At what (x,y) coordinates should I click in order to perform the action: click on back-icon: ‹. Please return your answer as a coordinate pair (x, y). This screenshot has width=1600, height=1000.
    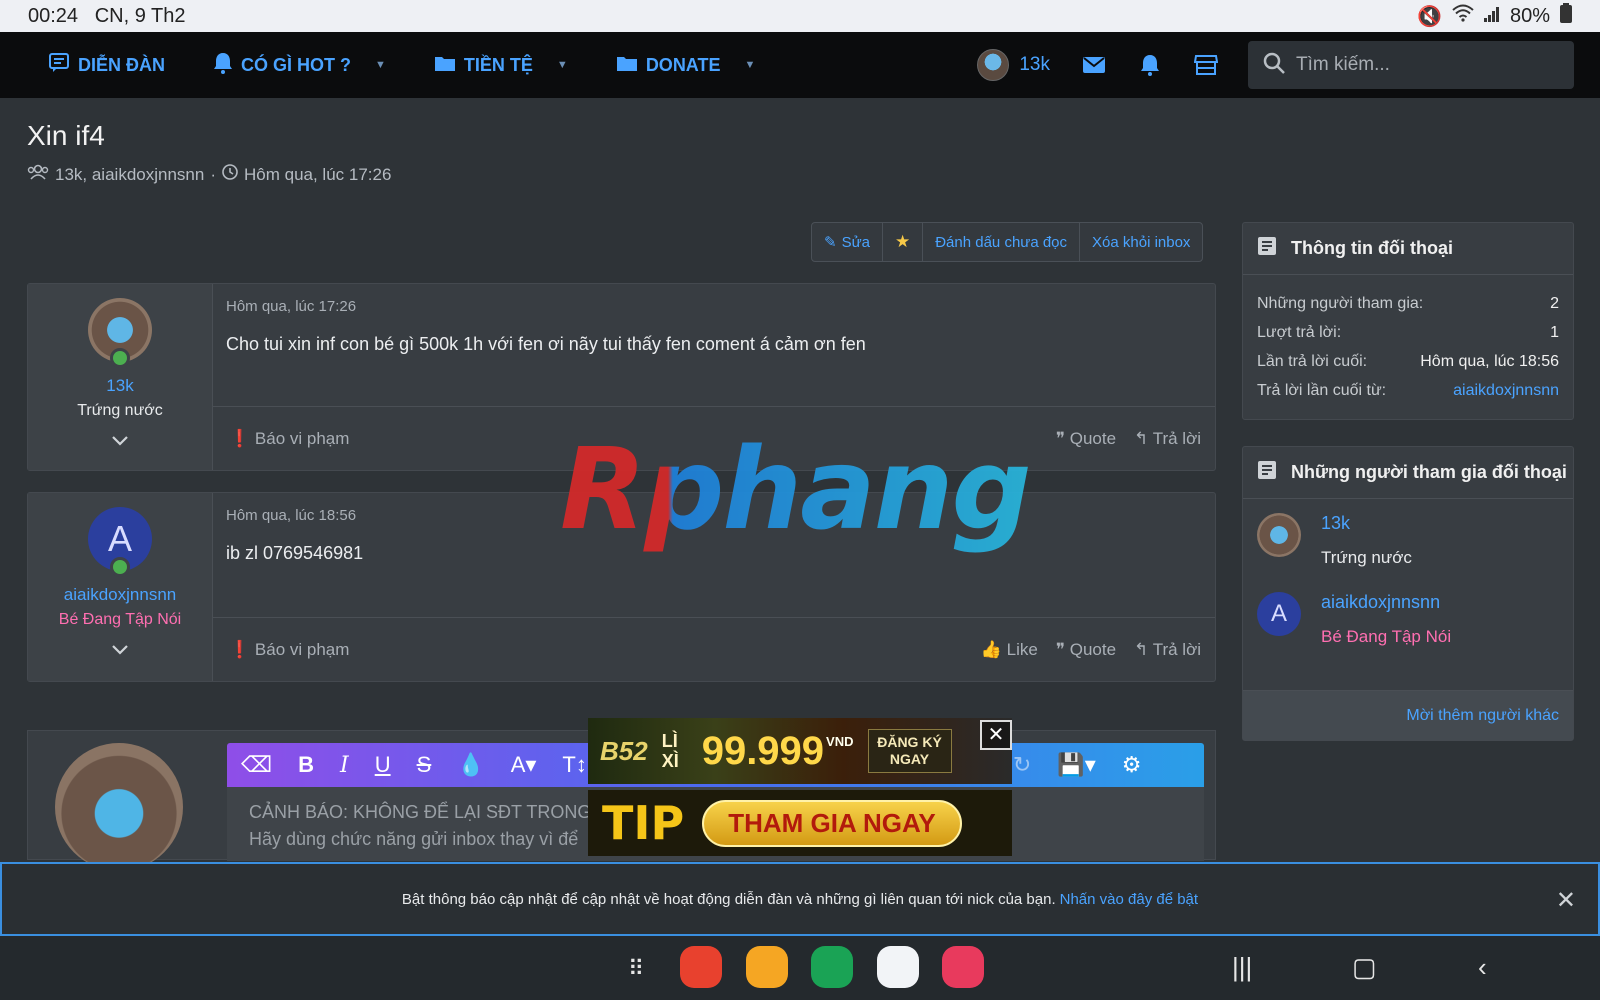
    Looking at the image, I should click on (1482, 967).